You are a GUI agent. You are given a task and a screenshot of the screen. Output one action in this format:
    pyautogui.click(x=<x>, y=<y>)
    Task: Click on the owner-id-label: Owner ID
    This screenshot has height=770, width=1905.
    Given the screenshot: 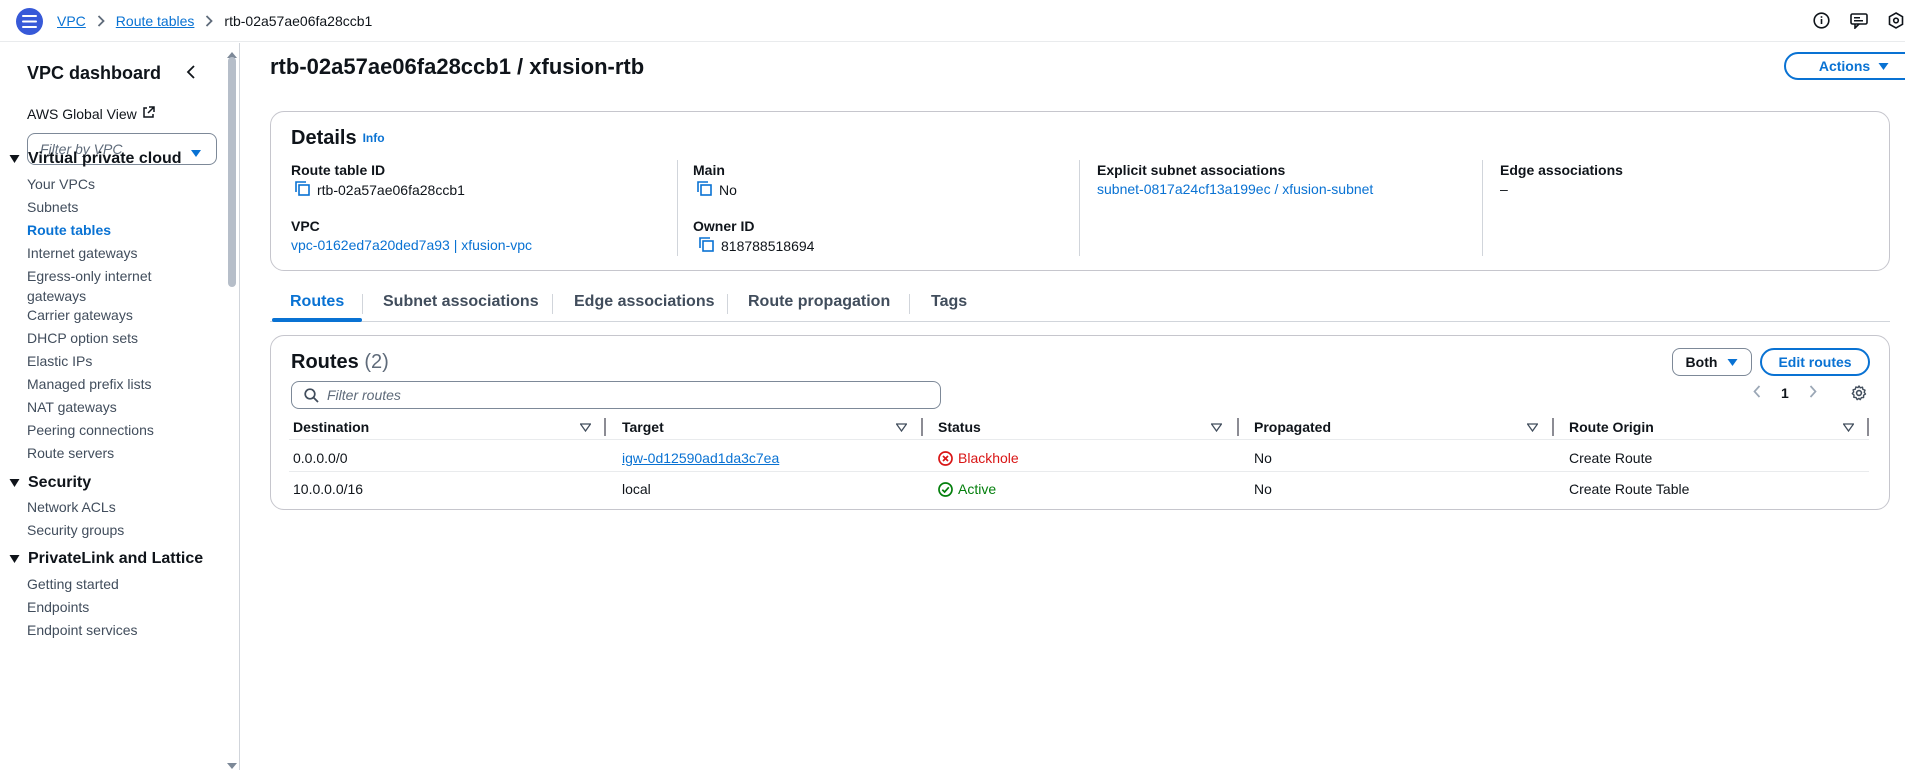 What is the action you would take?
    pyautogui.click(x=724, y=226)
    